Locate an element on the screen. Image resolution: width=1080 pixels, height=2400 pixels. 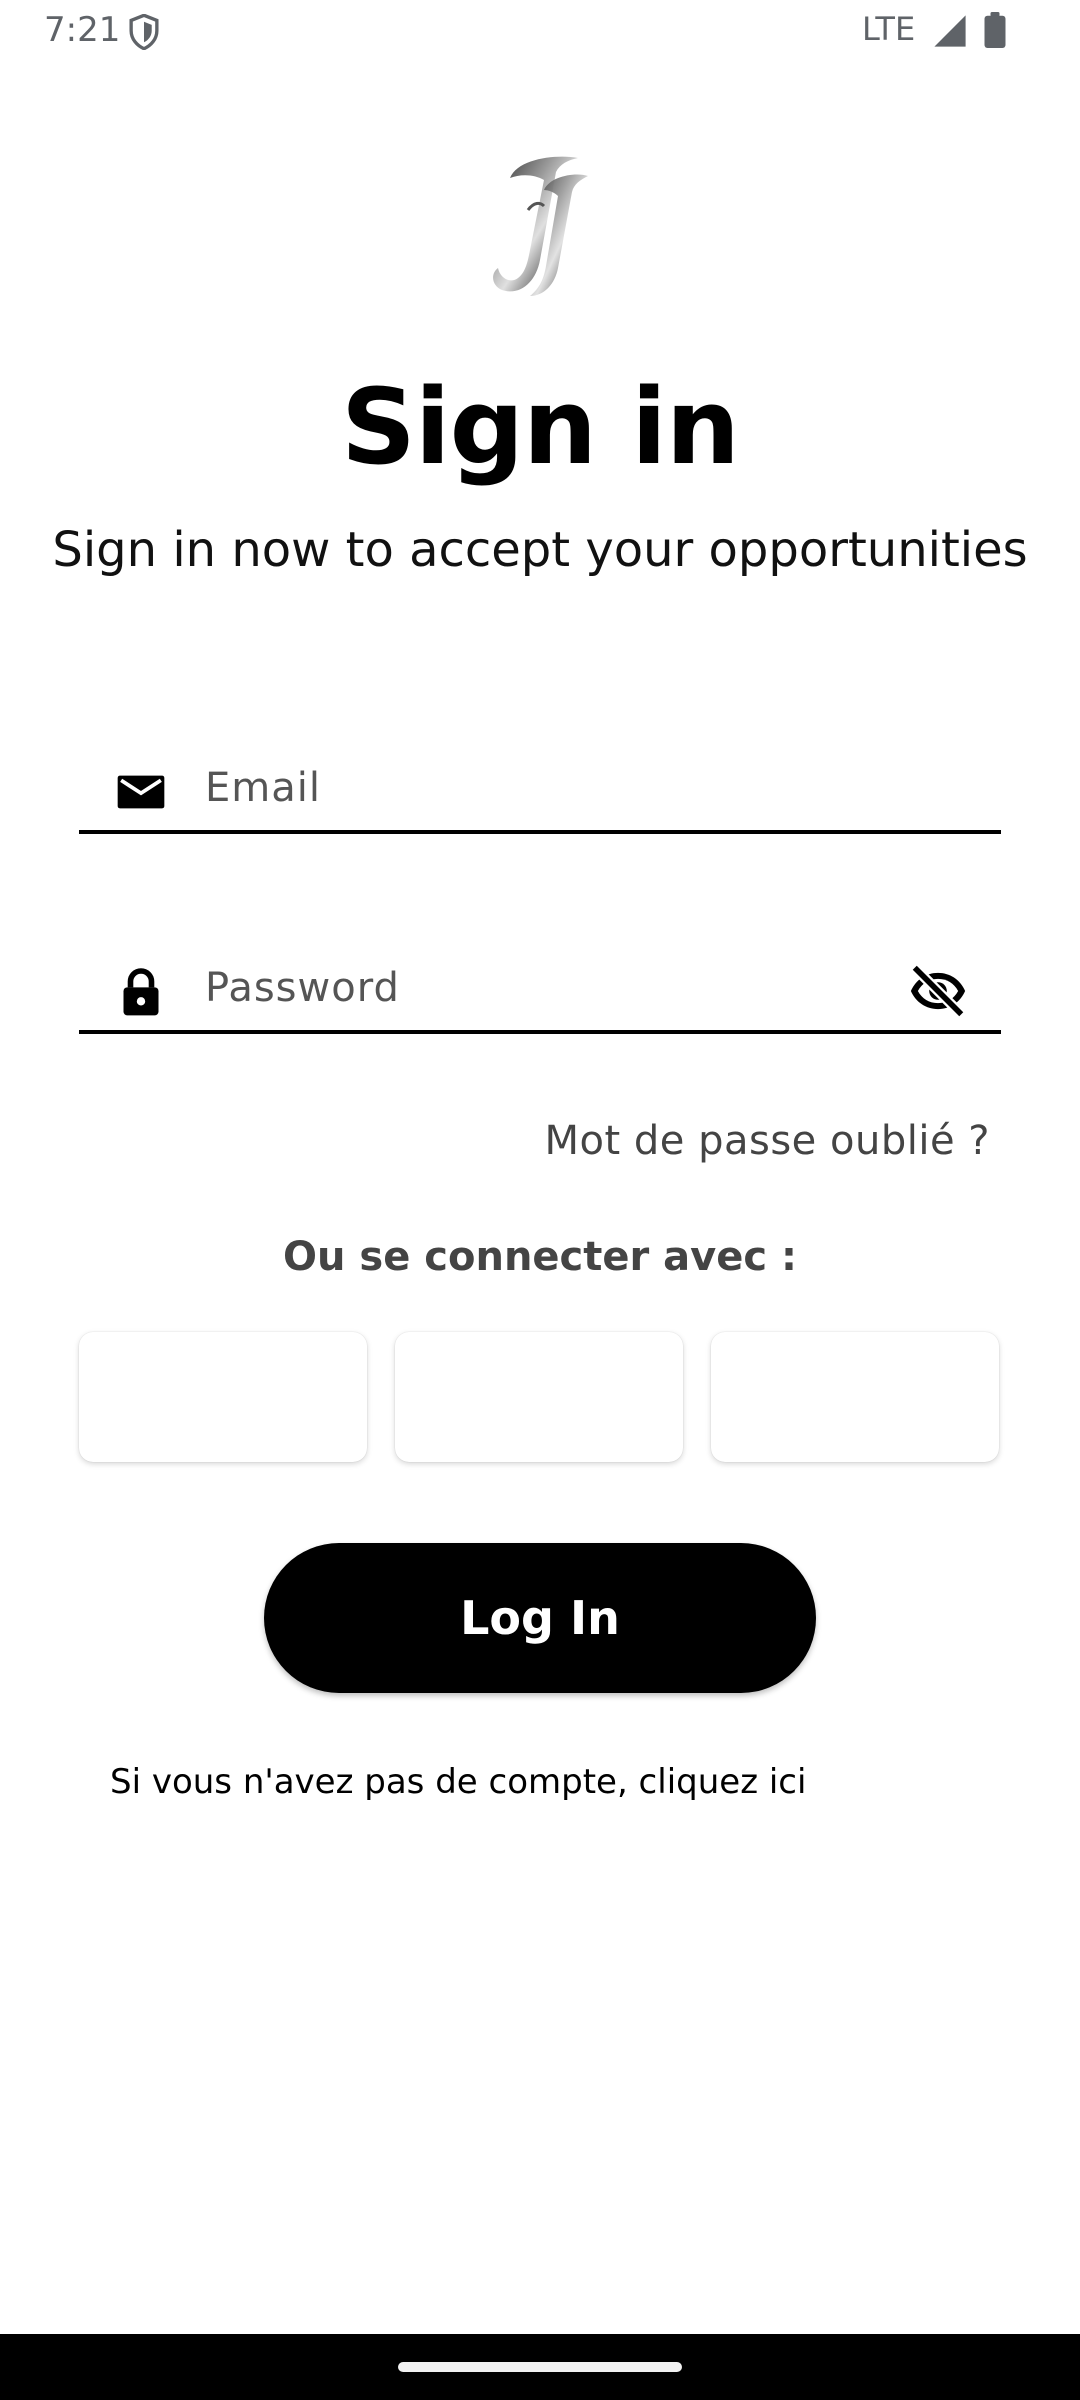
navigation-bar is located at coordinates (540, 2367).